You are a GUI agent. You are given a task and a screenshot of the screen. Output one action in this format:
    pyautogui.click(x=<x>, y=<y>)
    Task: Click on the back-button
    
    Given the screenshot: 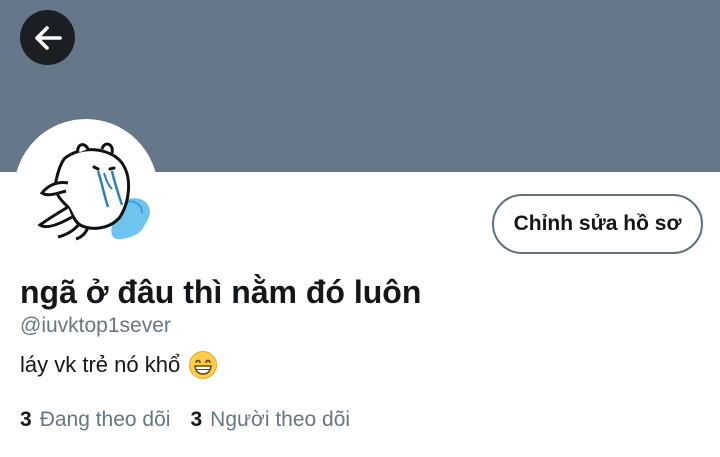 What is the action you would take?
    pyautogui.click(x=47, y=37)
    